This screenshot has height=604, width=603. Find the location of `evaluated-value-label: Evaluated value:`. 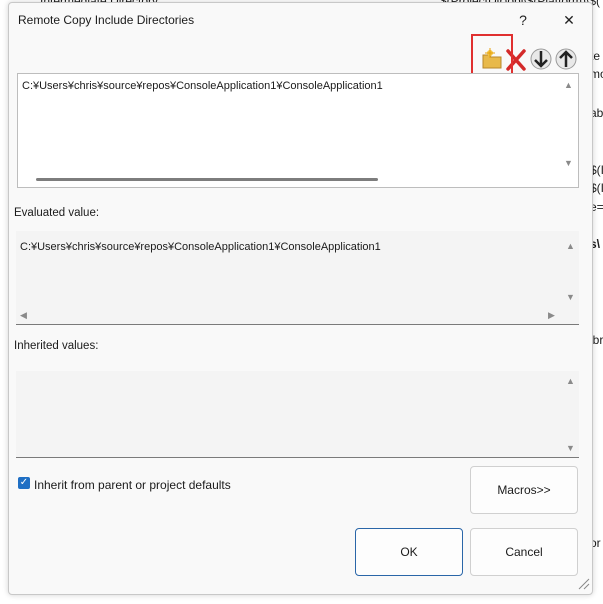

evaluated-value-label: Evaluated value: is located at coordinates (57, 213).